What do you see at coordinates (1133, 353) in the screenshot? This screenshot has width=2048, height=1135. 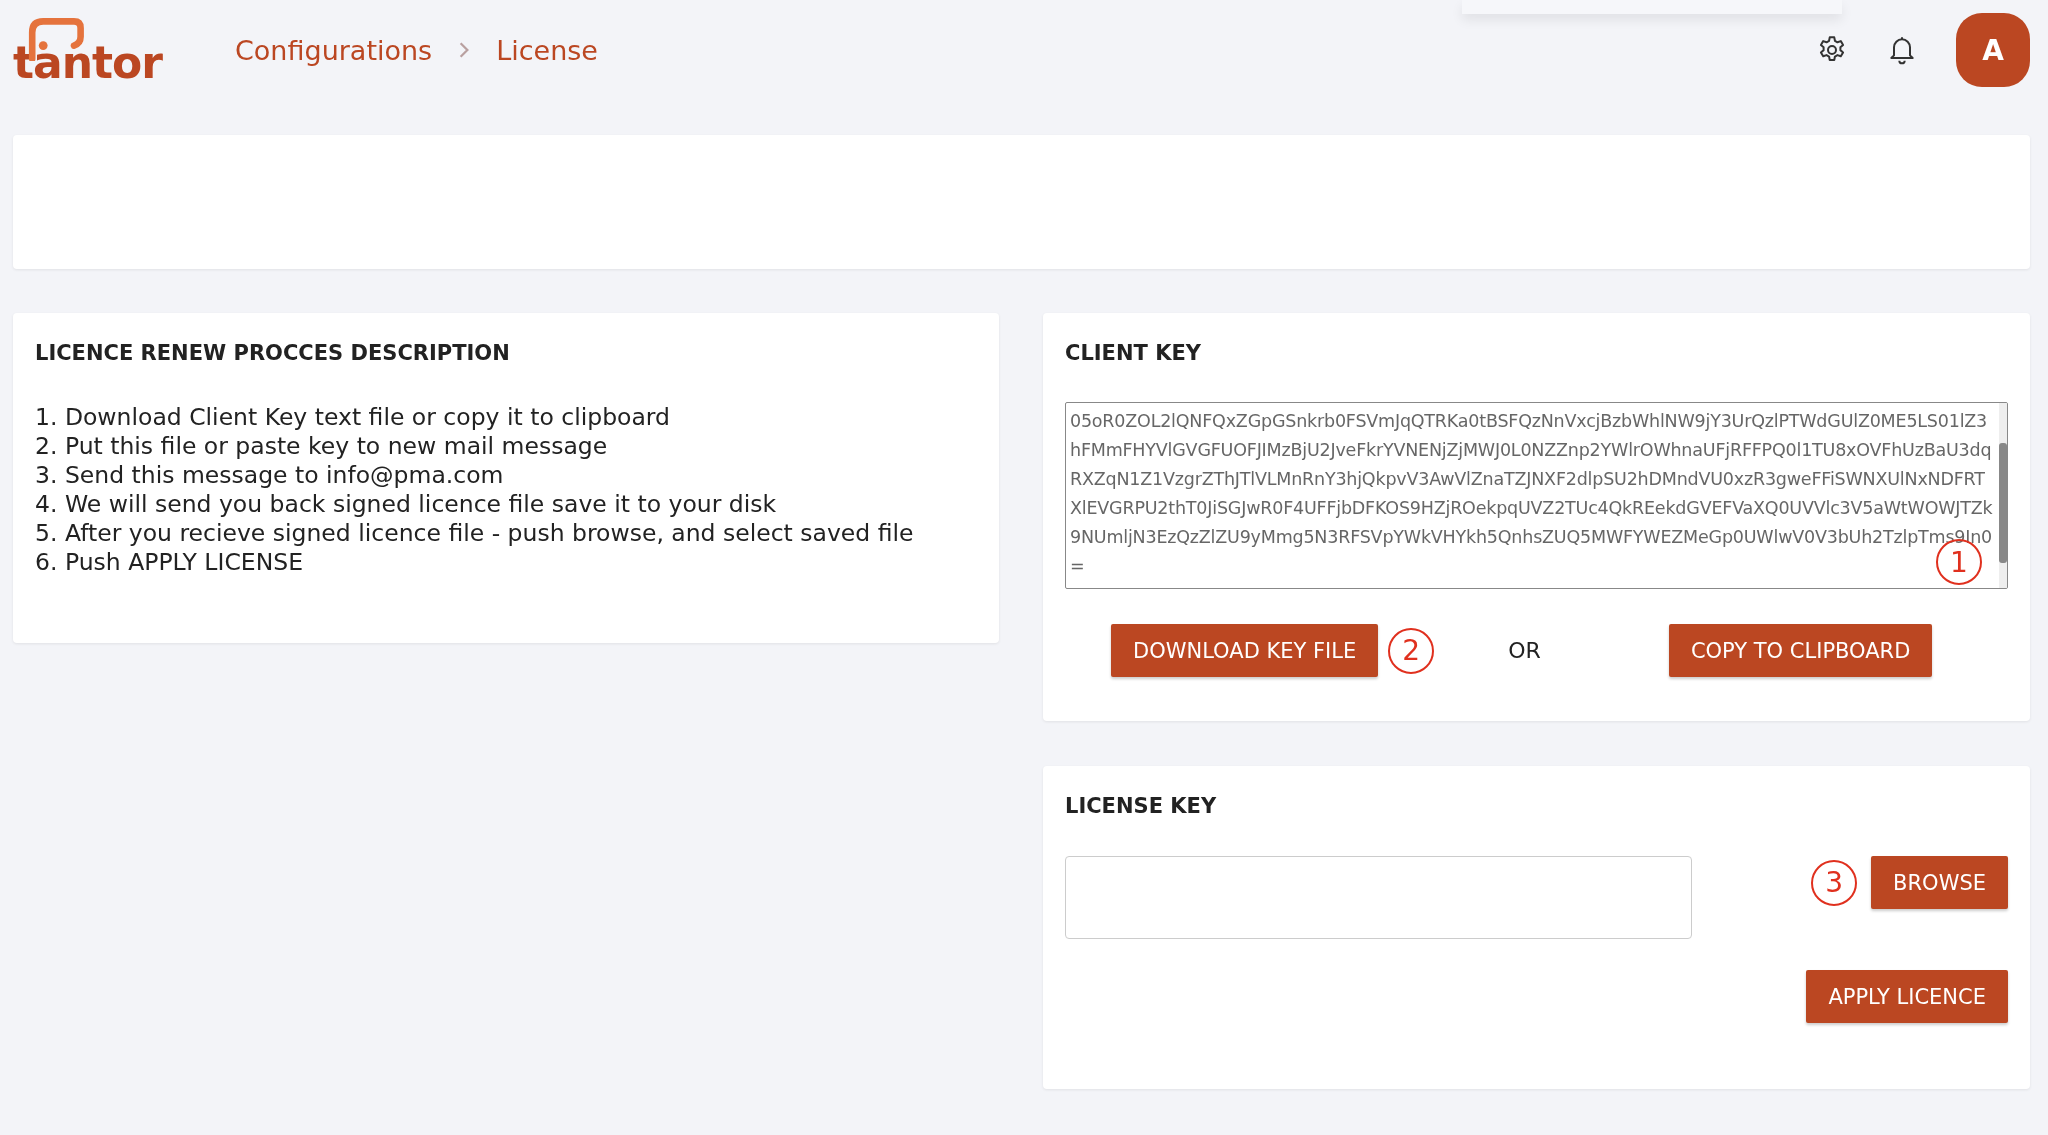 I see `card-title: CLIENT KEY` at bounding box center [1133, 353].